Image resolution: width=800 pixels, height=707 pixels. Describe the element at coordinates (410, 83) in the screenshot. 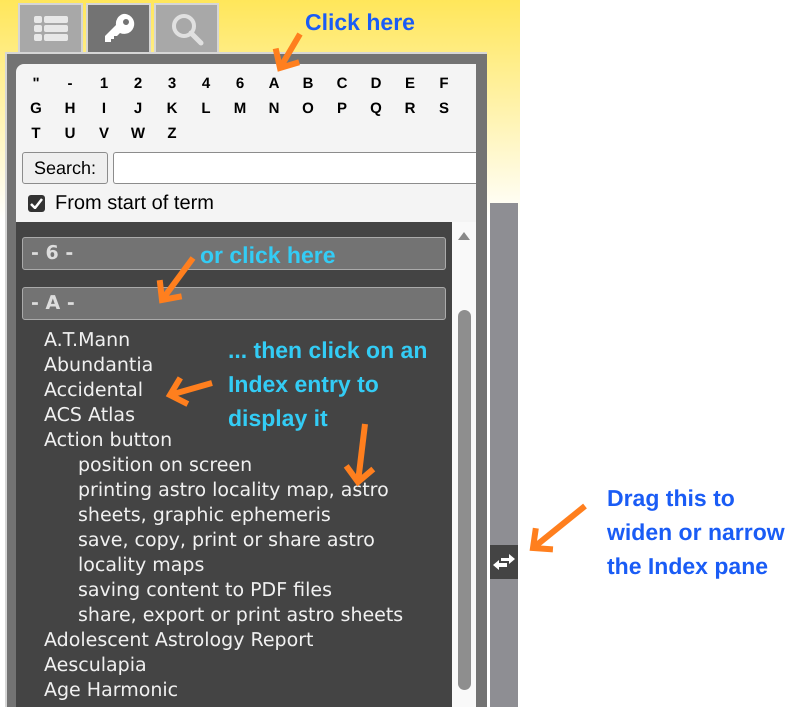

I see `letter-link: E` at that location.